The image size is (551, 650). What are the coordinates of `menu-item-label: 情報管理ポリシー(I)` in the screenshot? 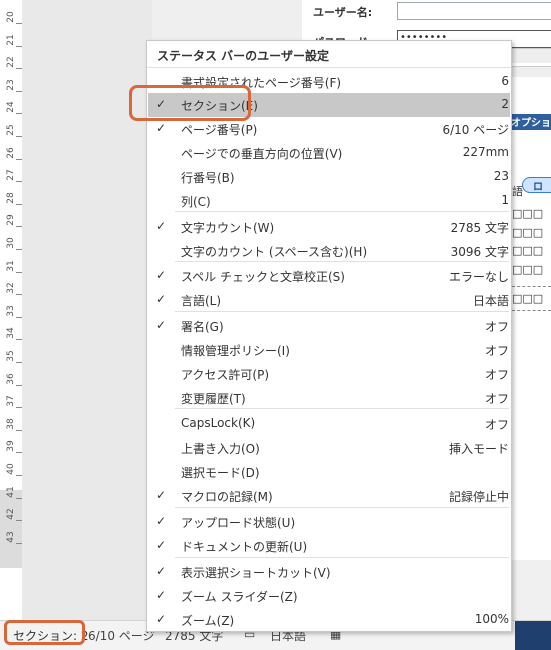 It's located at (235, 351).